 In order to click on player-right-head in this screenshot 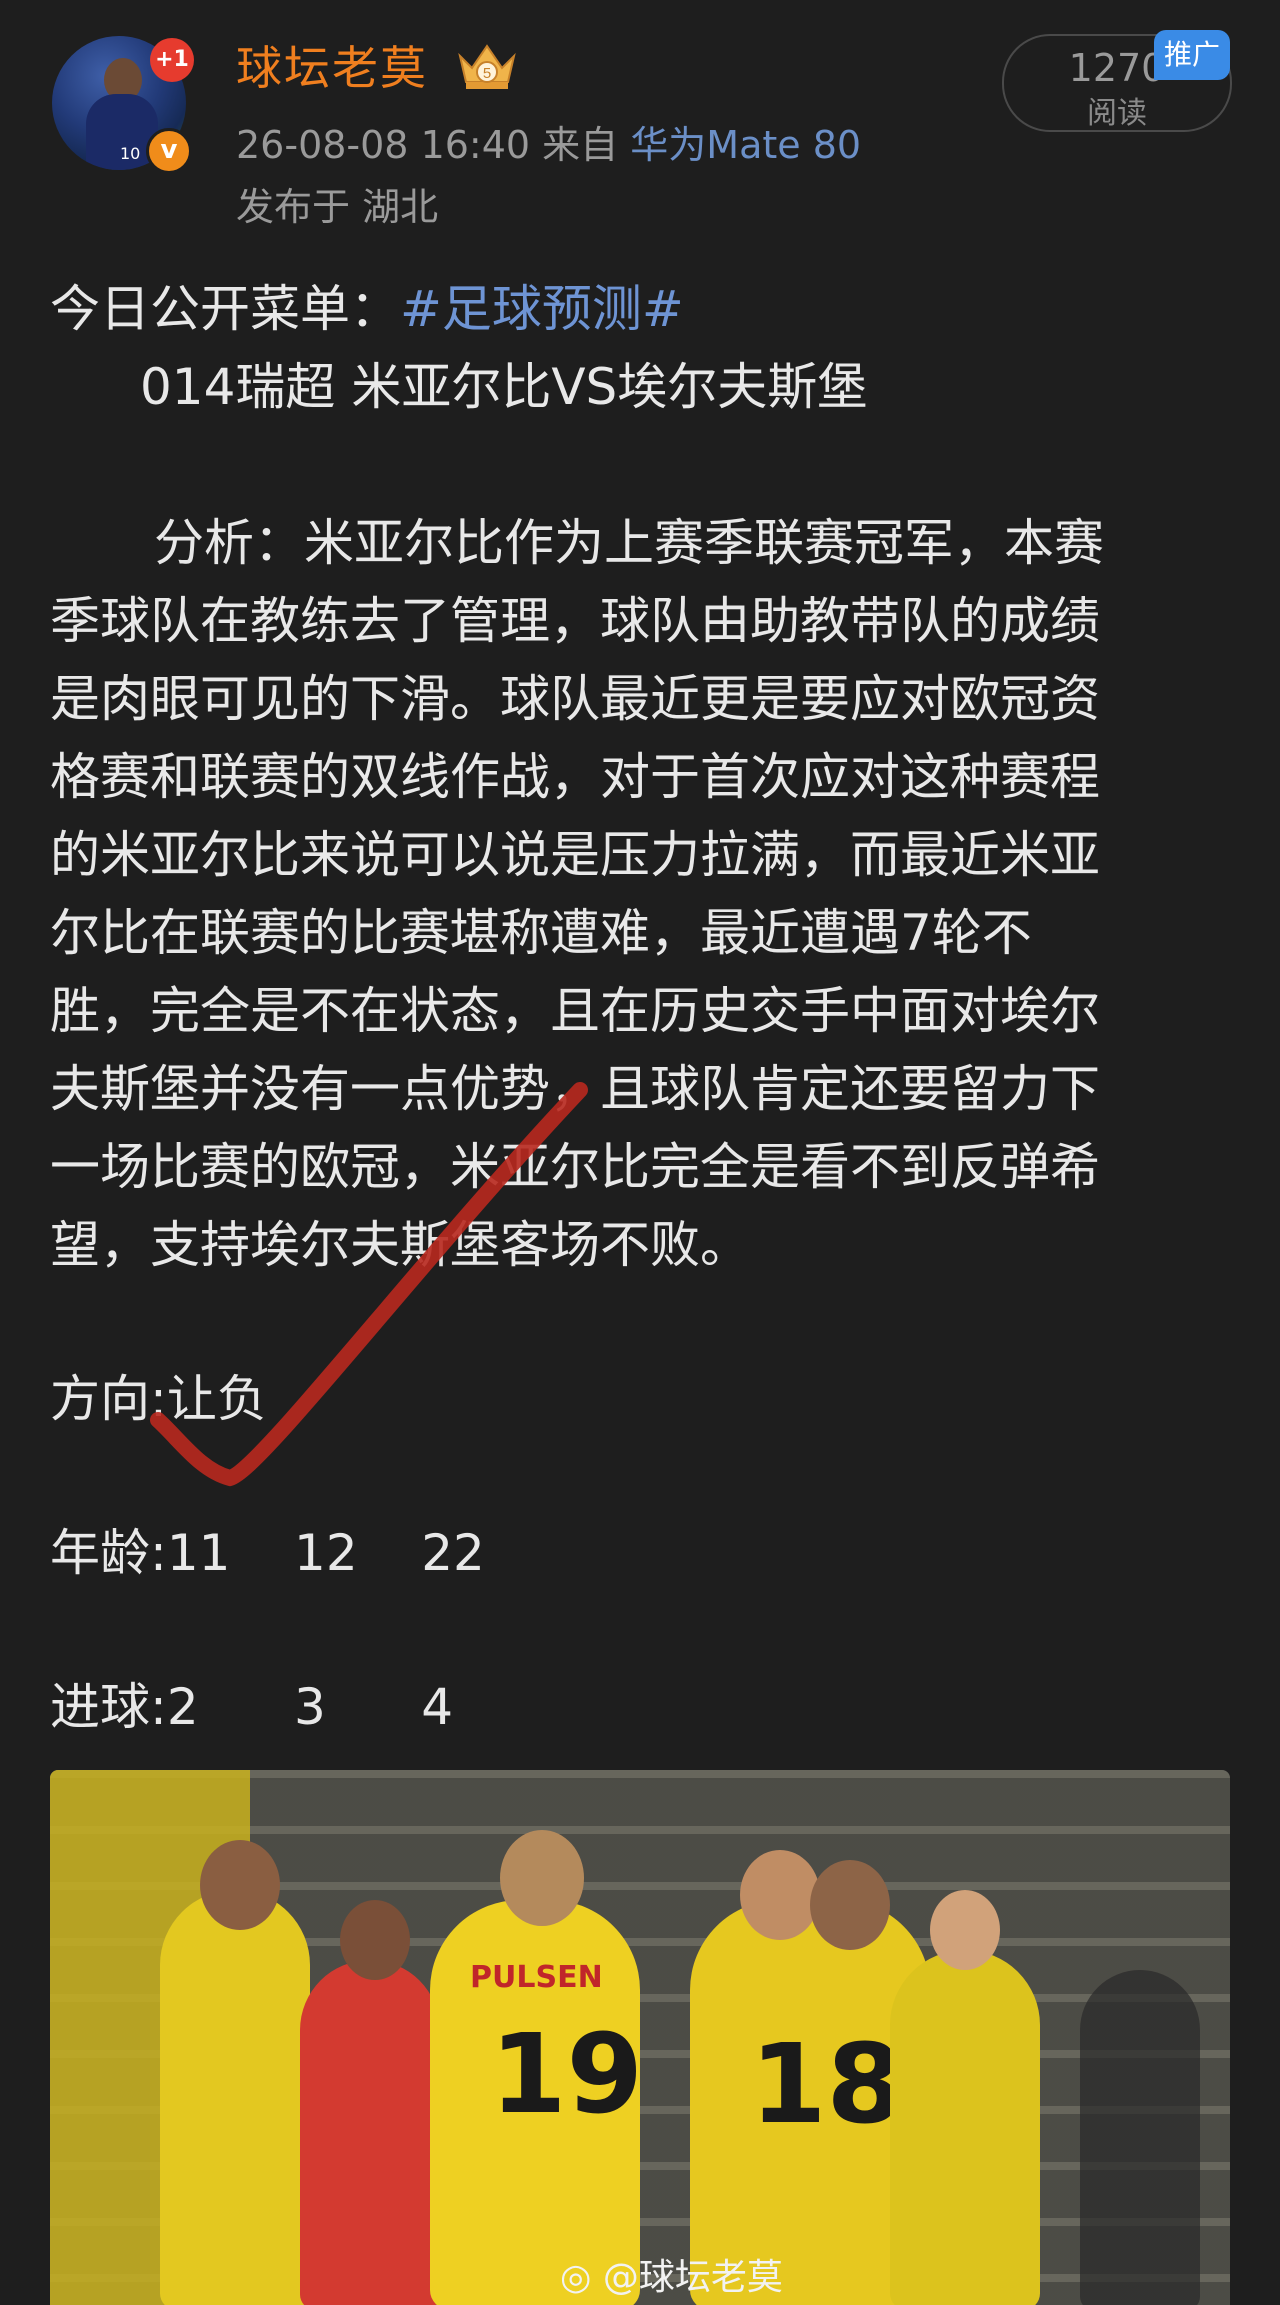, I will do `click(965, 1930)`.